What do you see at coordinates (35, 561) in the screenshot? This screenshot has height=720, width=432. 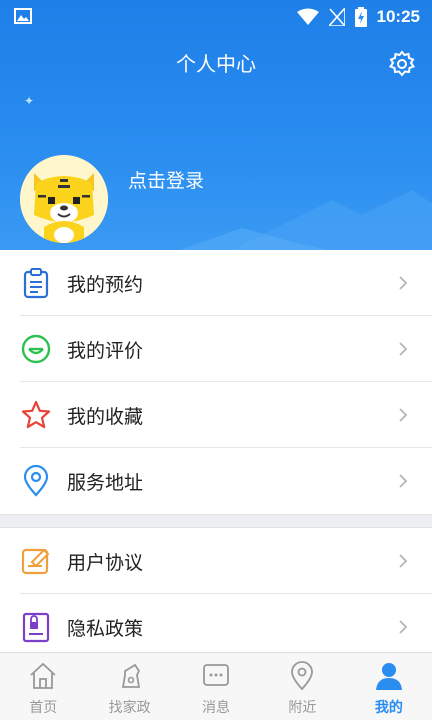 I see `agreement-icon` at bounding box center [35, 561].